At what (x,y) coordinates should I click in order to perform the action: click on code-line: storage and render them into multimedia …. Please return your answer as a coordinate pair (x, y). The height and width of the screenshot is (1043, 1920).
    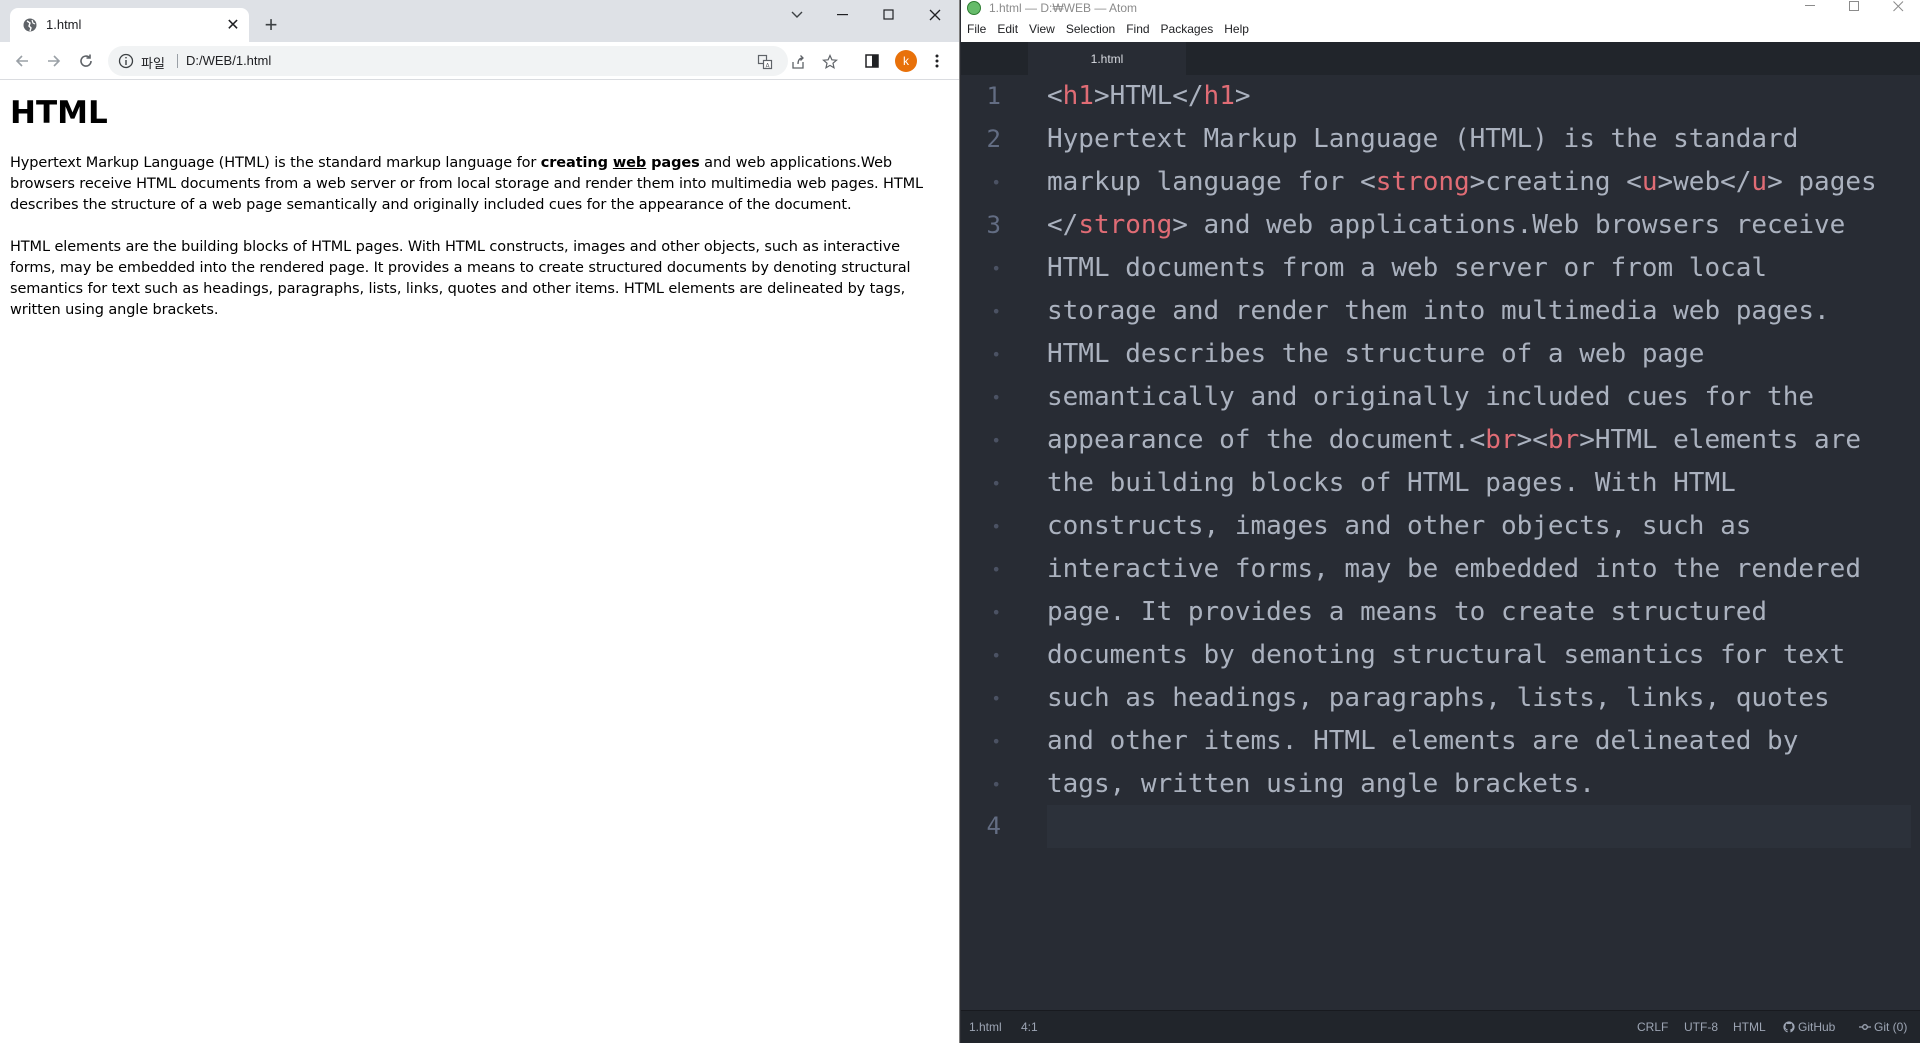
    Looking at the image, I should click on (1438, 311).